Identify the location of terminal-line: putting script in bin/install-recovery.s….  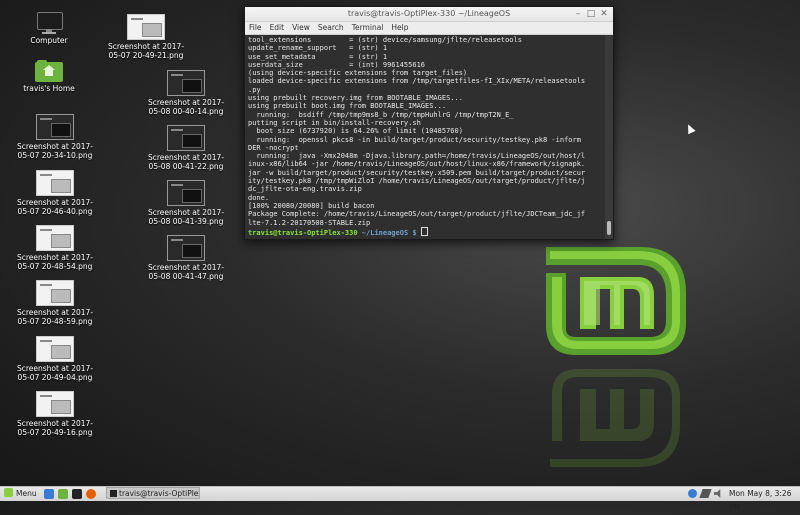
(334, 122).